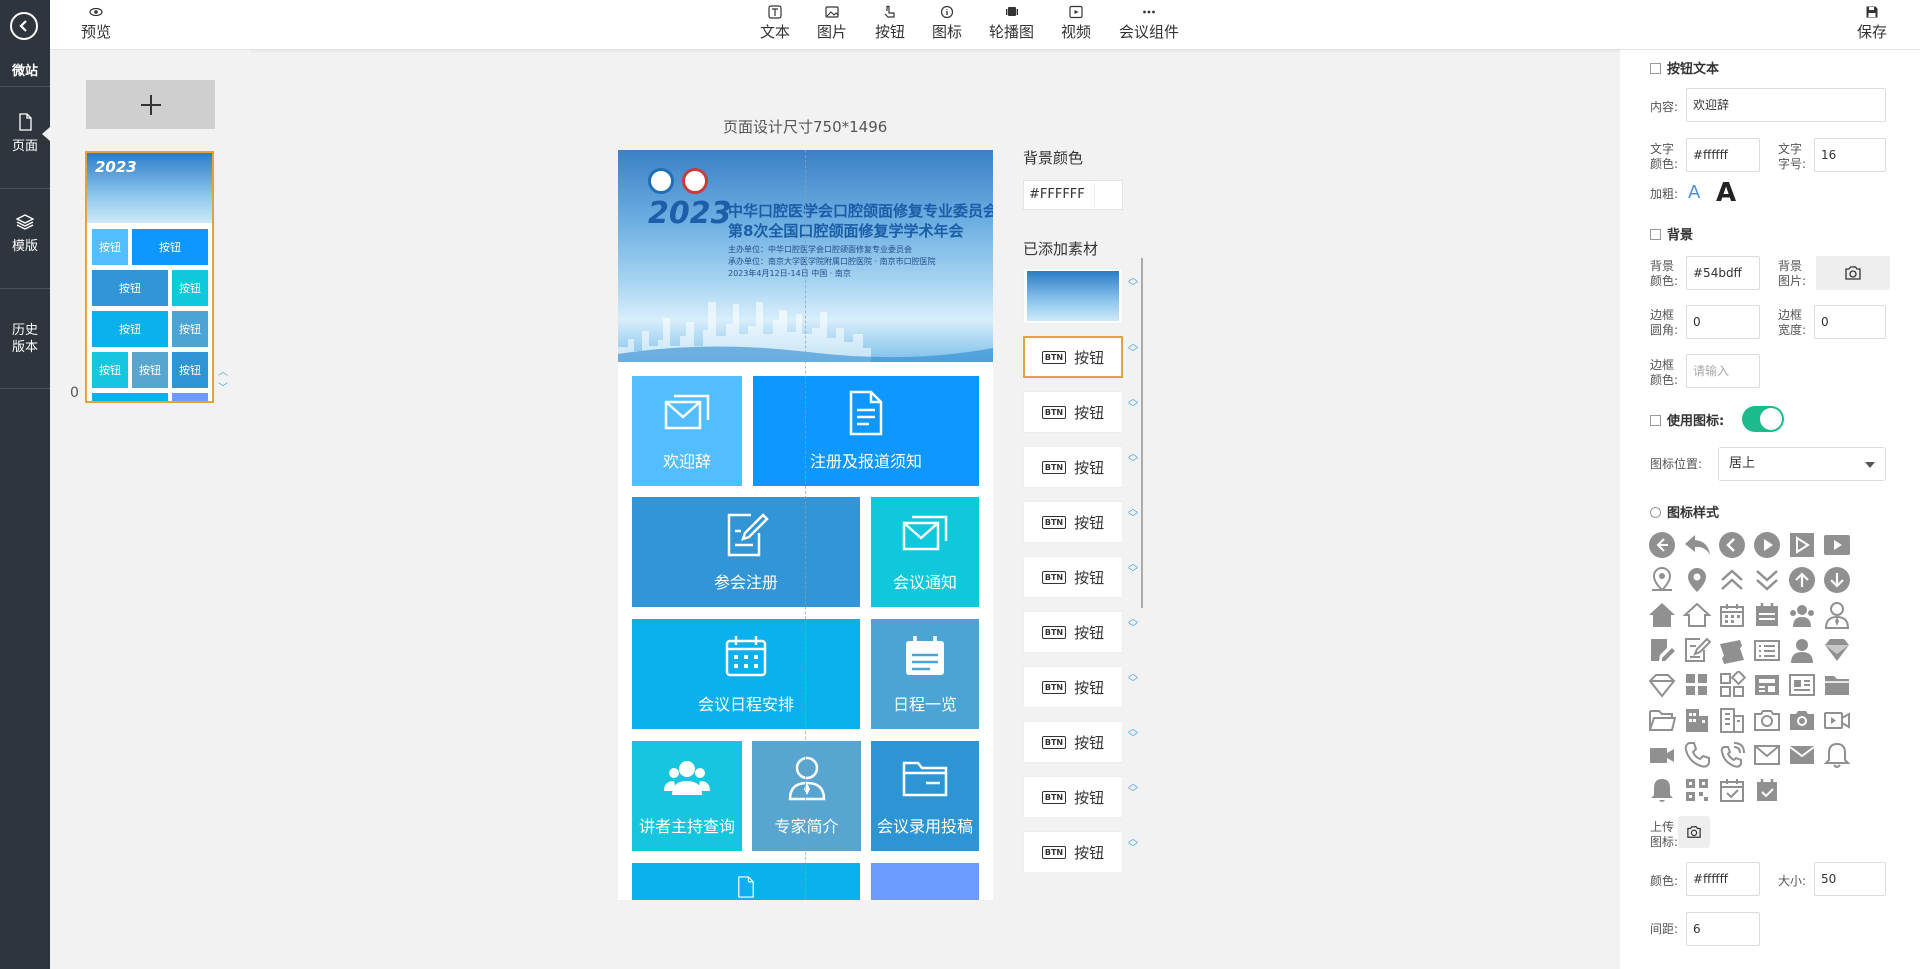 The height and width of the screenshot is (969, 1920). I want to click on asset-banner-image, so click(1073, 296).